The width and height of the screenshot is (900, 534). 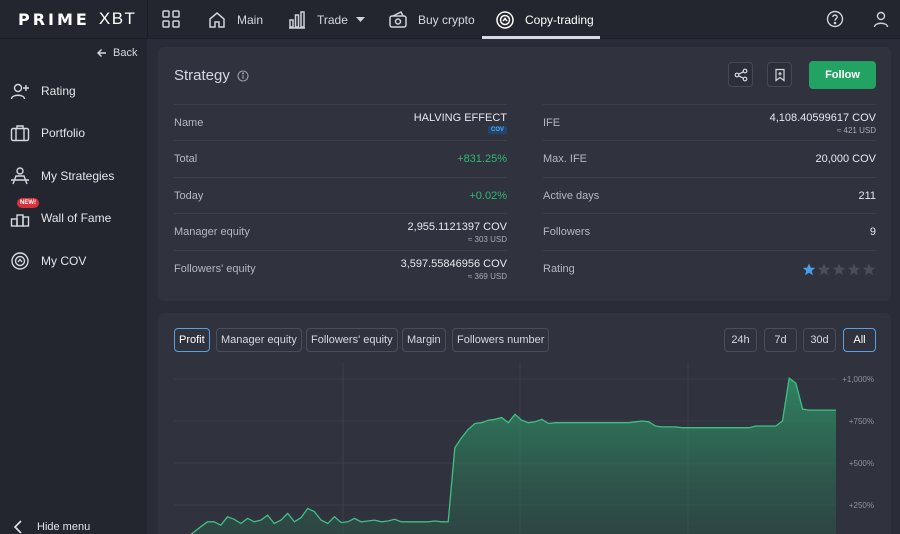 What do you see at coordinates (64, 527) in the screenshot?
I see `hide-menu-label: Hide menu` at bounding box center [64, 527].